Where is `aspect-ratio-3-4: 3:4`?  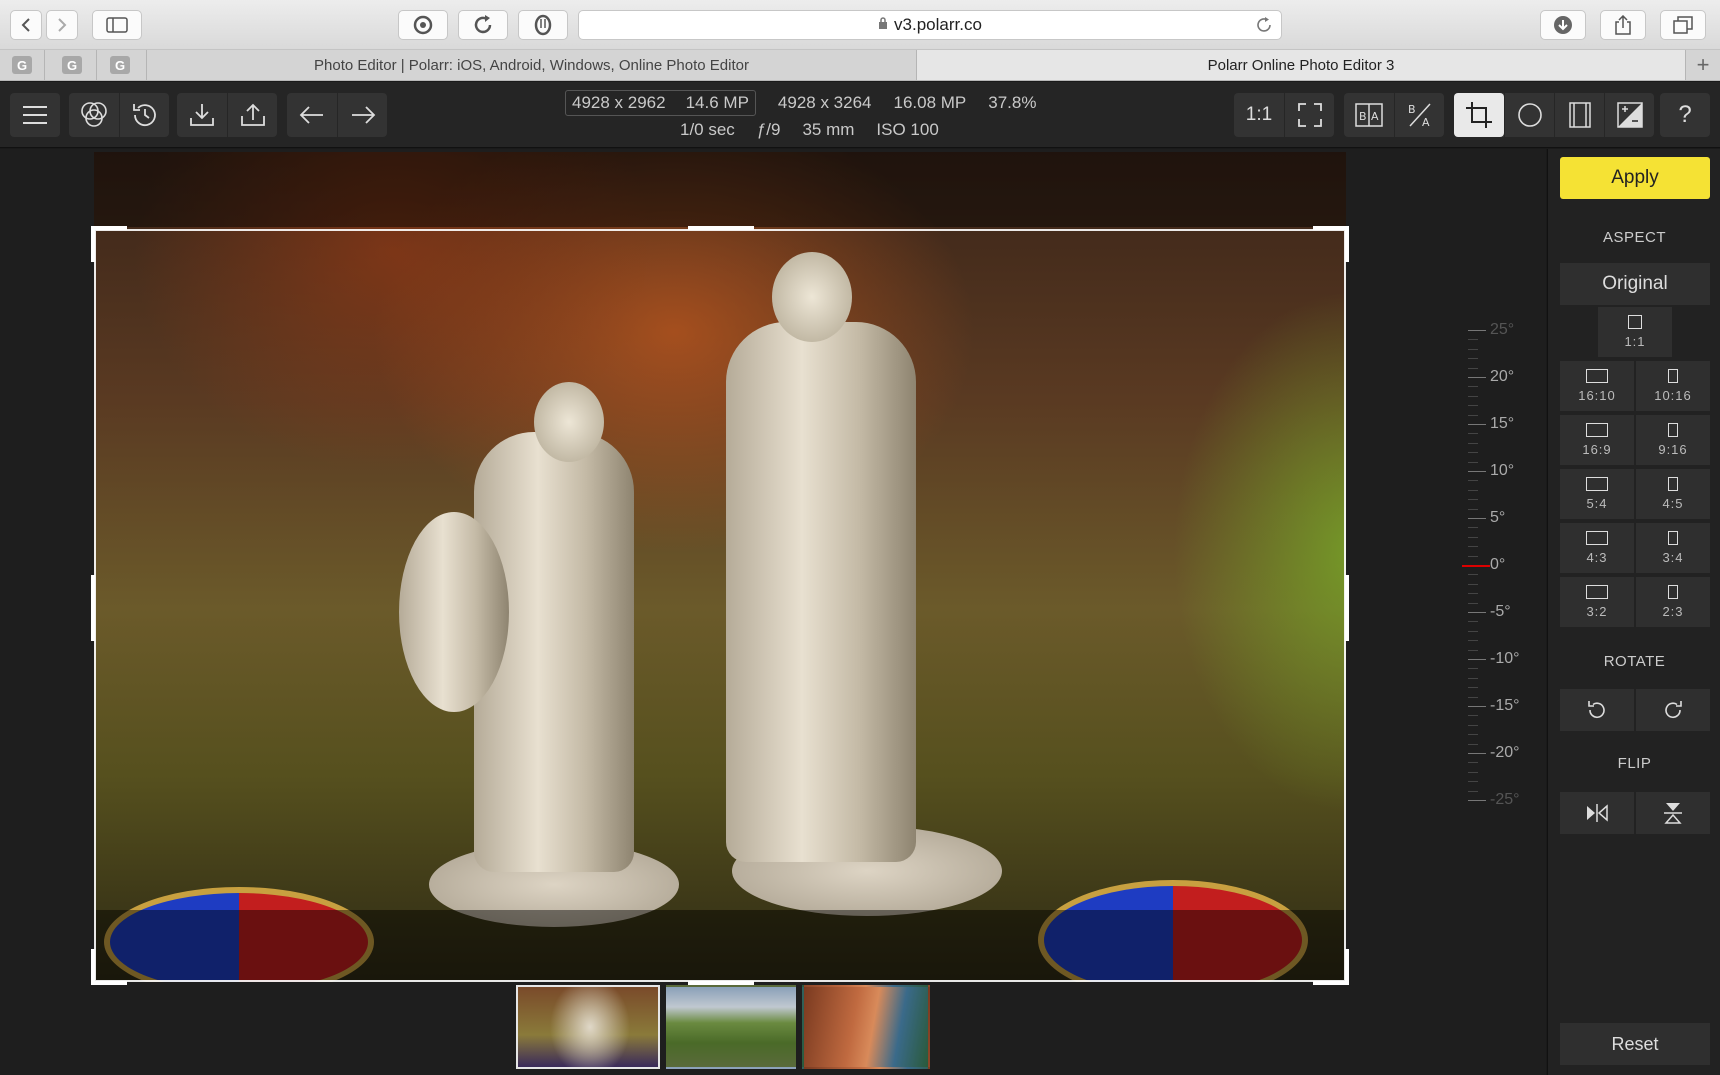
aspect-ratio-3-4: 3:4 is located at coordinates (1673, 548).